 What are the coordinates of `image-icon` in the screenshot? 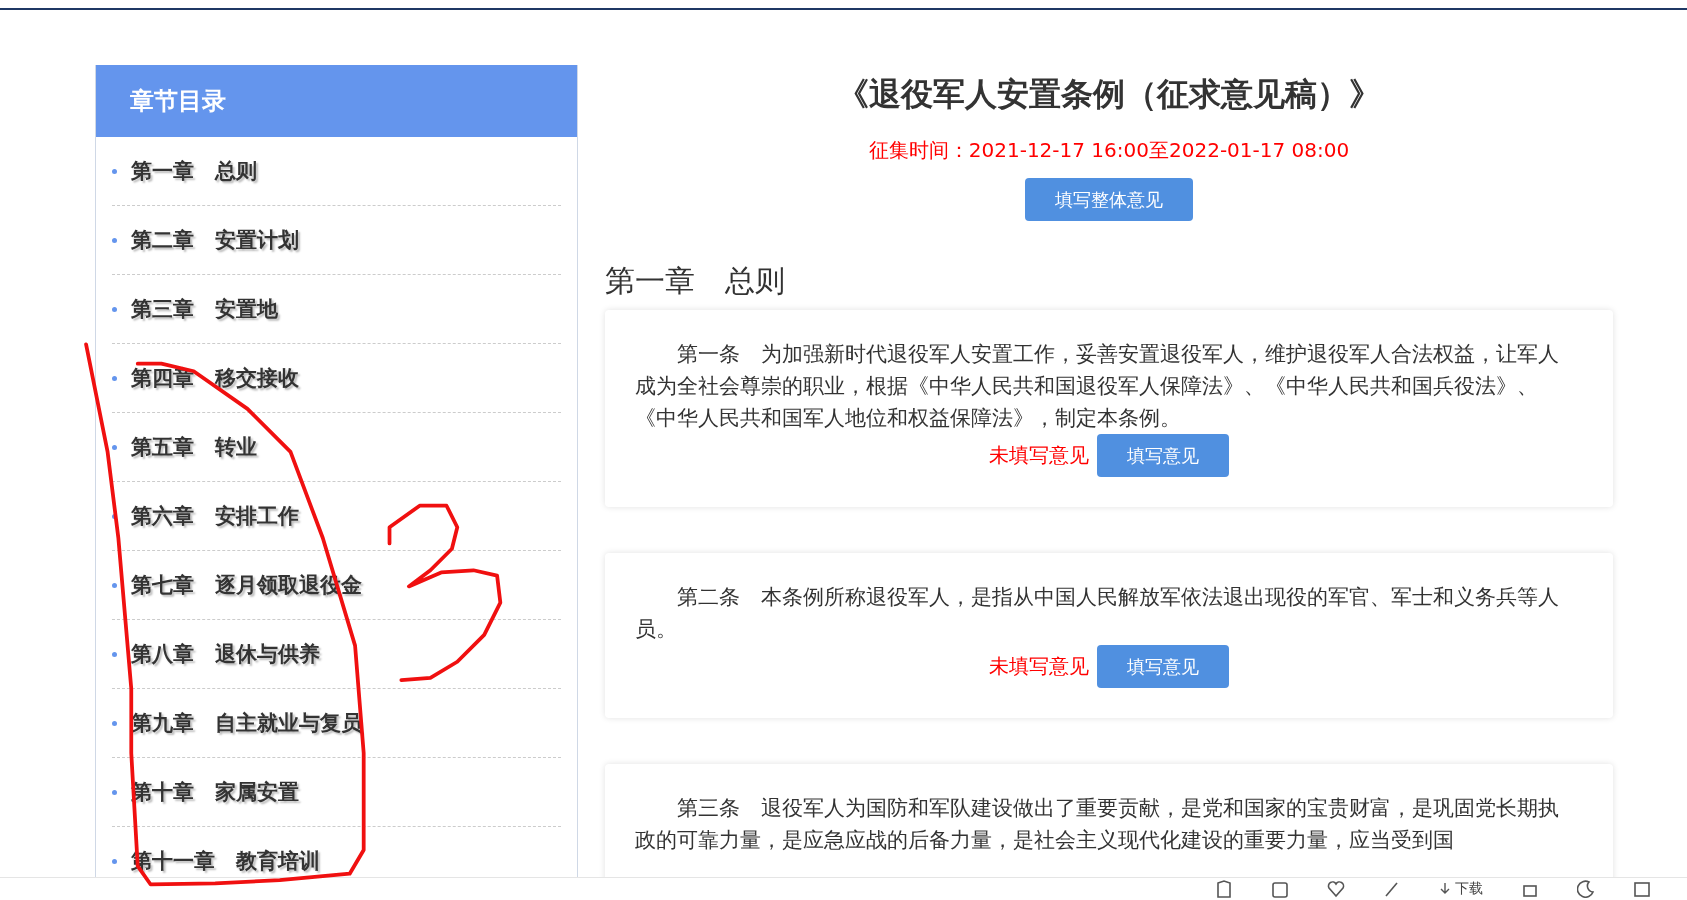 It's located at (1280, 889).